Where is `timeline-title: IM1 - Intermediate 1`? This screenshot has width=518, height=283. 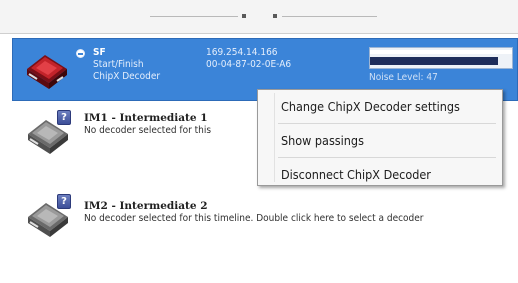 timeline-title: IM1 - Intermediate 1 is located at coordinates (146, 118).